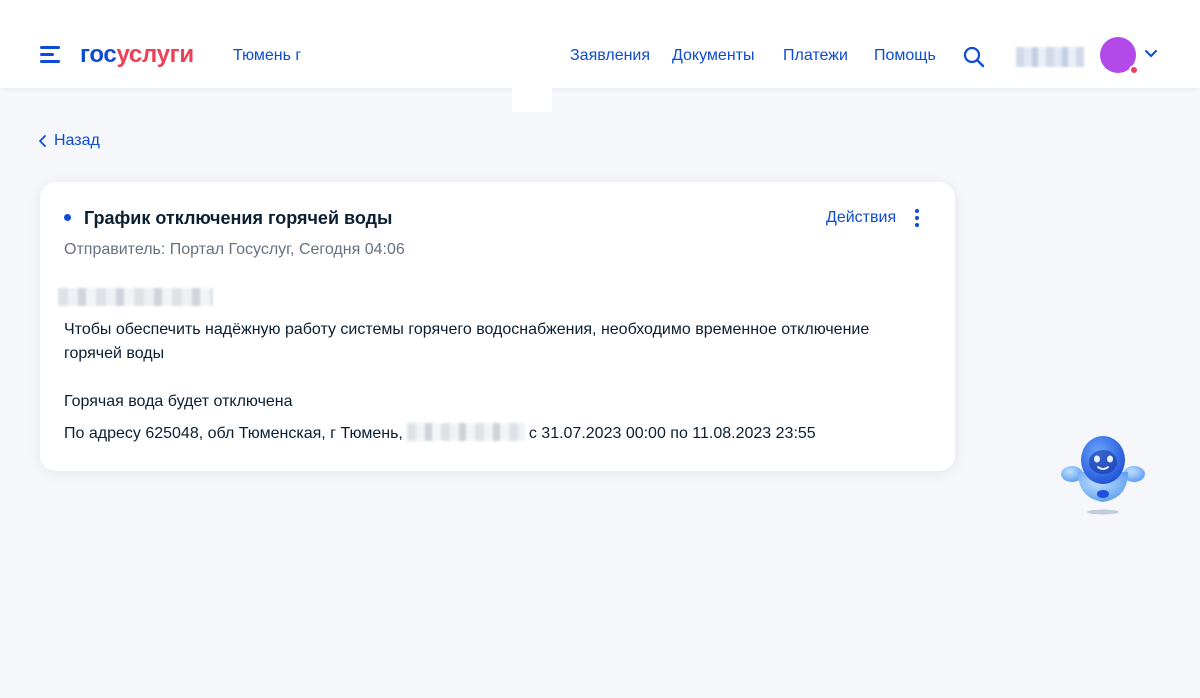  Describe the element at coordinates (114, 353) in the screenshot. I see `body-line-2: горячей воды` at that location.